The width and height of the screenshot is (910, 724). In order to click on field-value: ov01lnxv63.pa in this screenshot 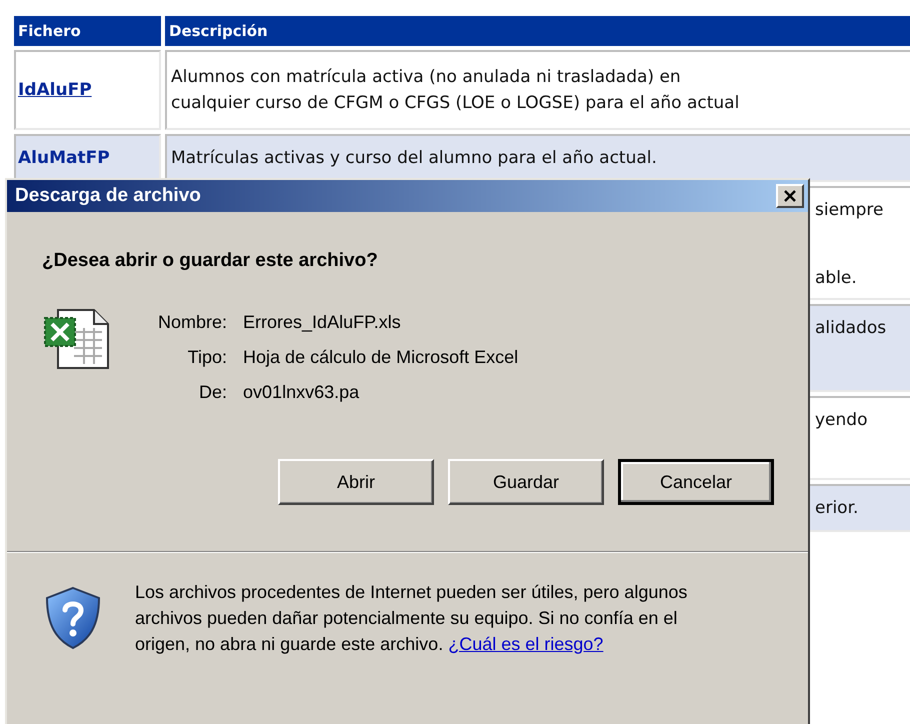, I will do `click(301, 392)`.